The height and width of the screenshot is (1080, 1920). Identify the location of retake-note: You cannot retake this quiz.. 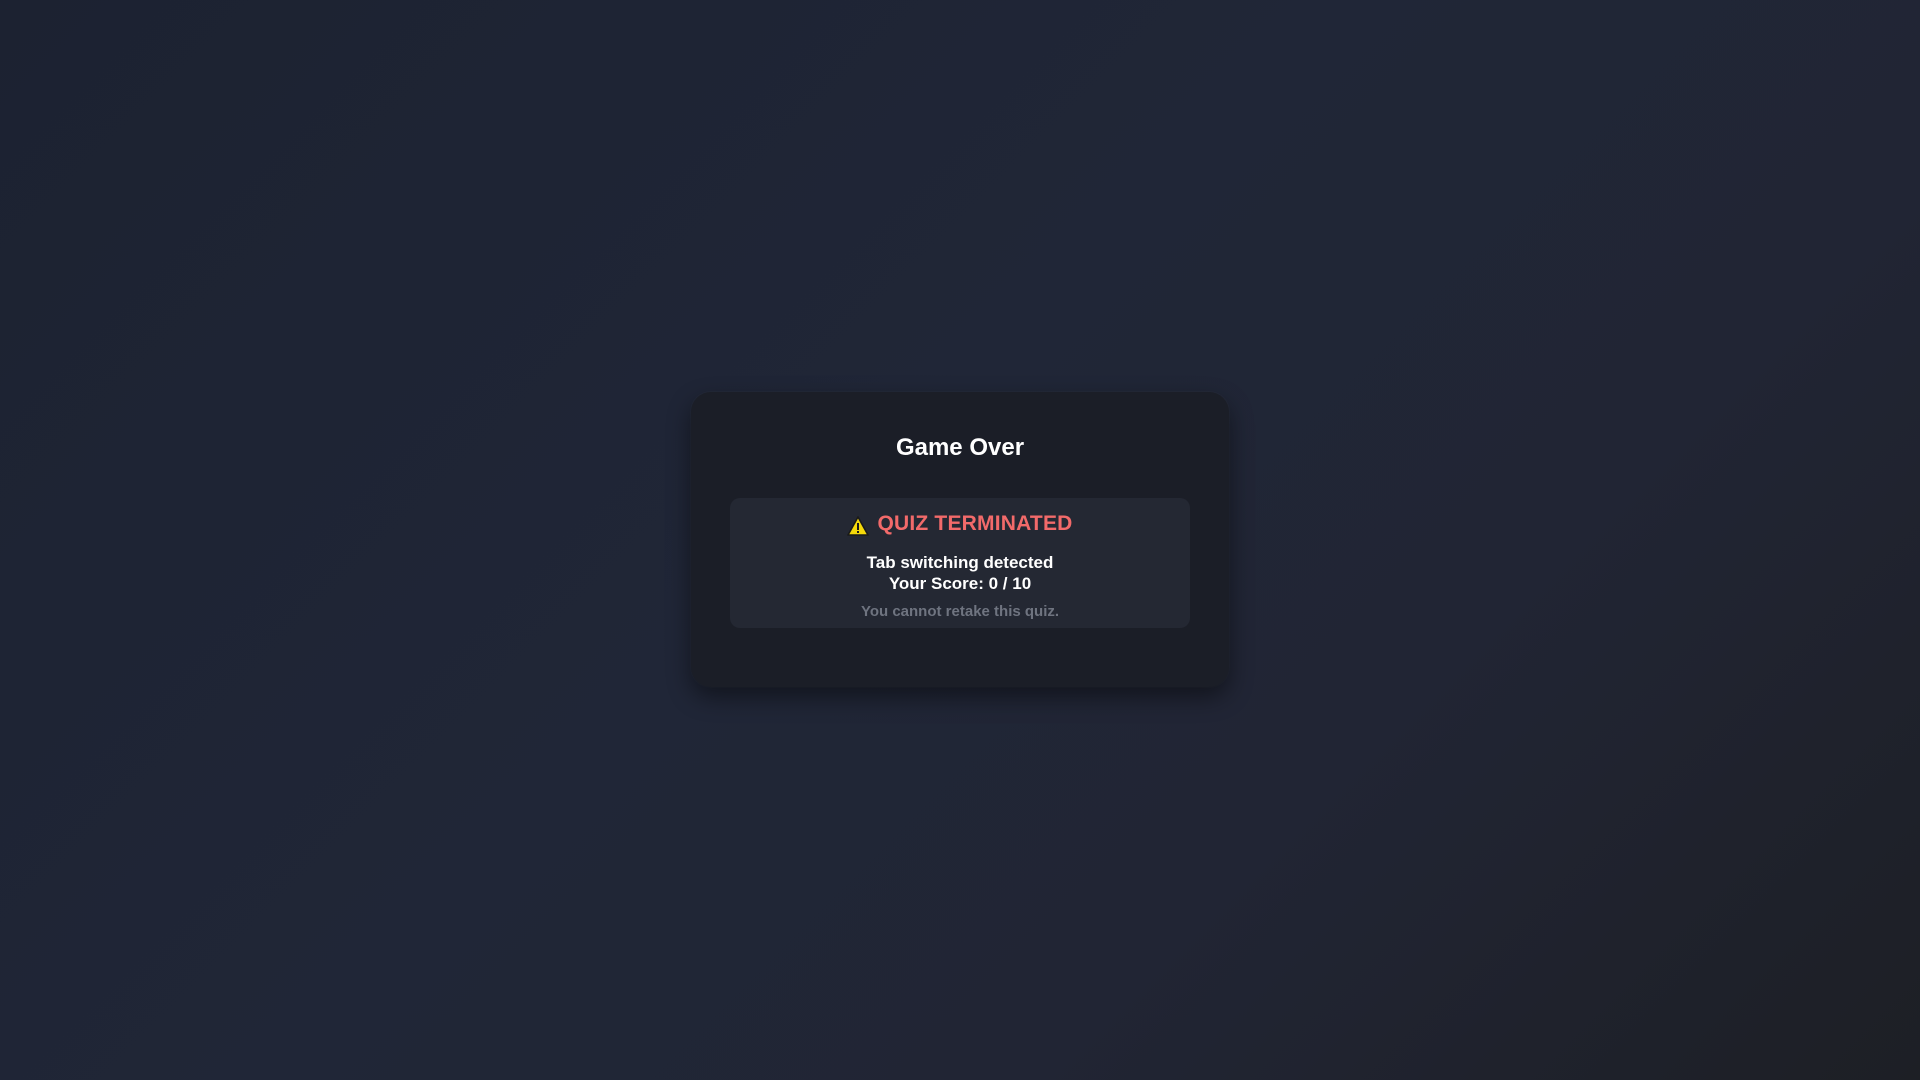
(960, 611).